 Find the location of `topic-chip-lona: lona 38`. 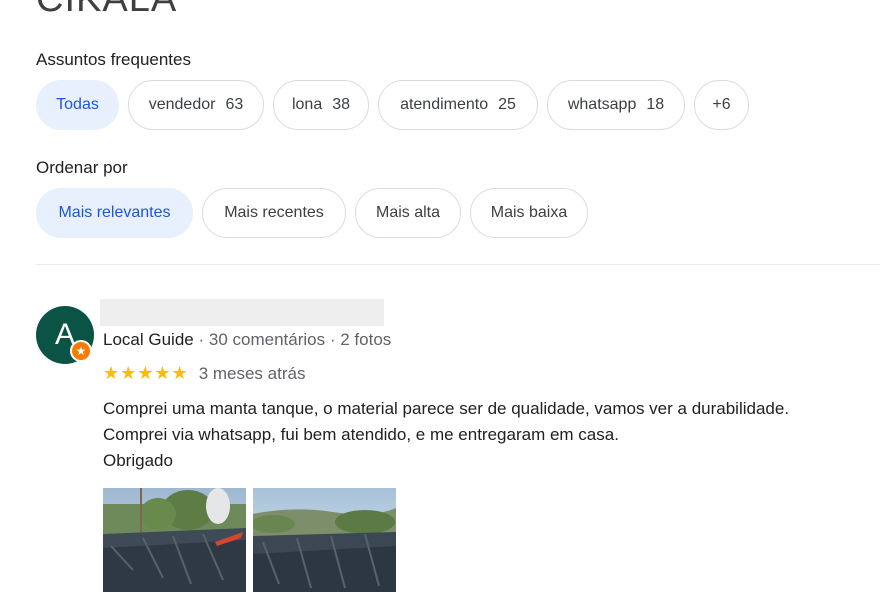

topic-chip-lona: lona 38 is located at coordinates (321, 105).